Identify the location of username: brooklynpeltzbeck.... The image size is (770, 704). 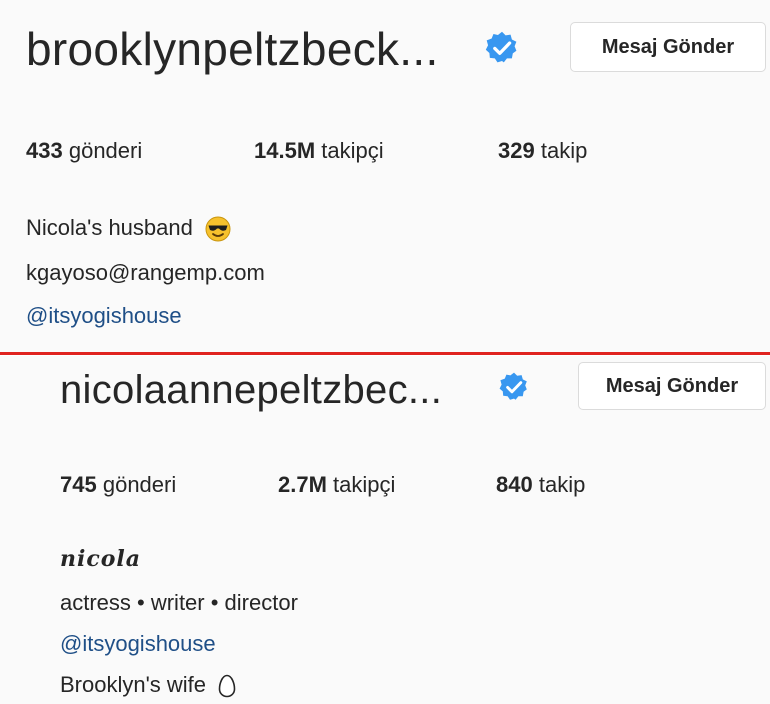
(232, 49).